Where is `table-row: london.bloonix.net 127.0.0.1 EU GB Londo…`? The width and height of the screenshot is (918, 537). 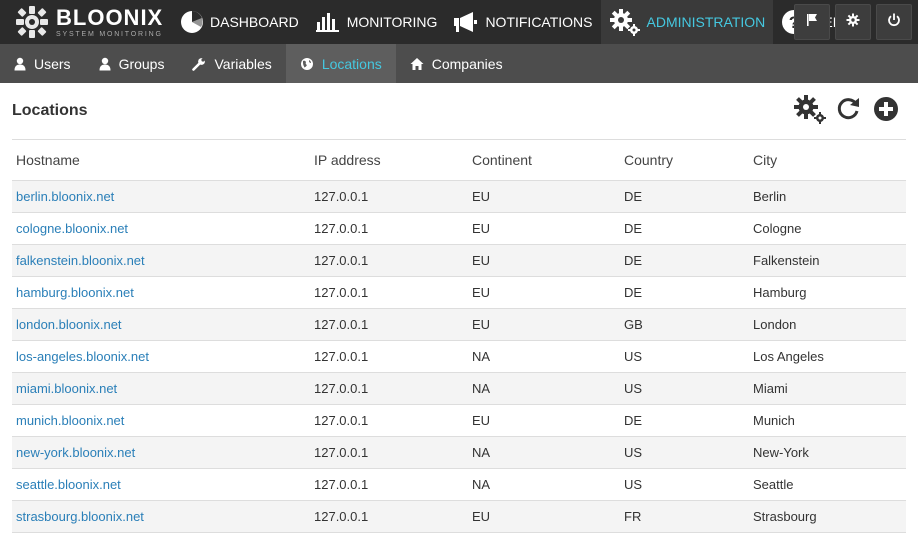 table-row: london.bloonix.net 127.0.0.1 EU GB Londo… is located at coordinates (459, 324).